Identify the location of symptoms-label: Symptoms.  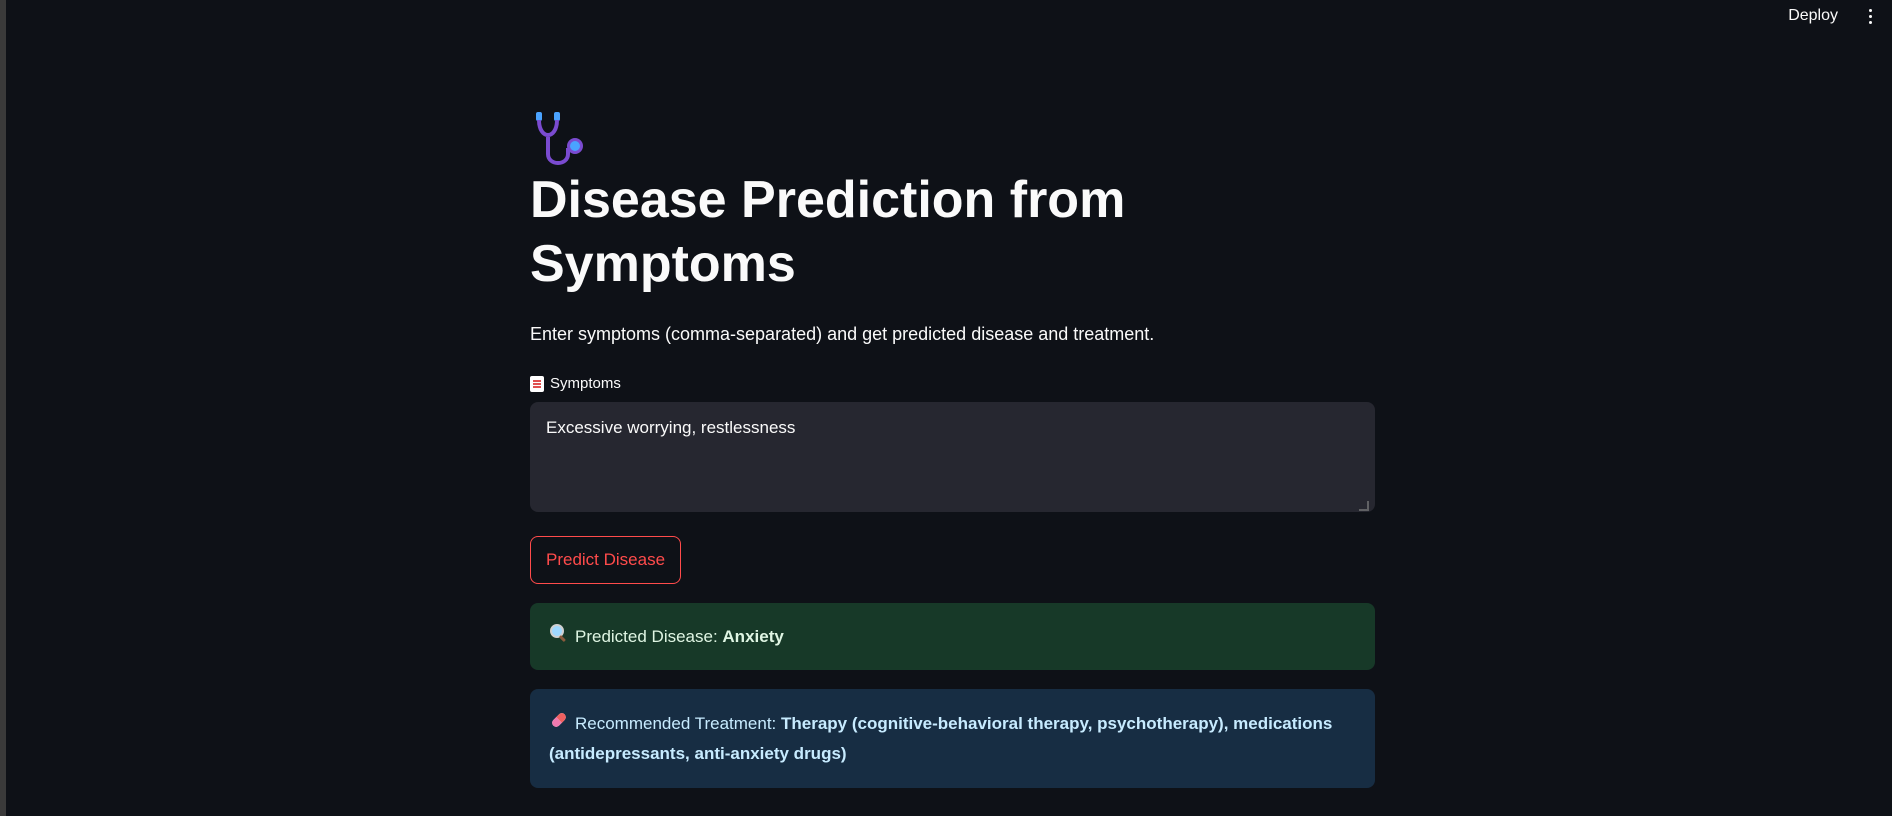
(952, 383).